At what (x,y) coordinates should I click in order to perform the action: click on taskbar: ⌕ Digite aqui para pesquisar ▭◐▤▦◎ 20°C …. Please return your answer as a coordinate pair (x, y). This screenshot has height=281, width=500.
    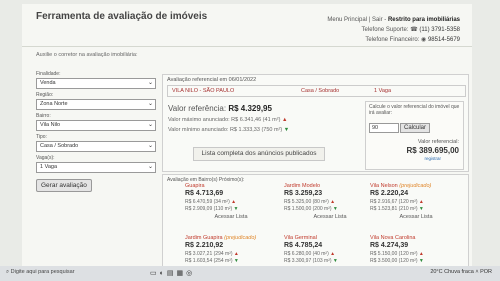
    Looking at the image, I should click on (250, 273).